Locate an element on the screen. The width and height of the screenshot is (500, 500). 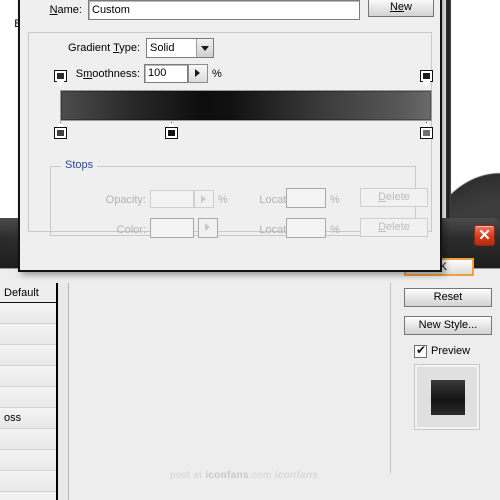
watermark: post at iconfans.com iconfans is located at coordinates (270, 475).